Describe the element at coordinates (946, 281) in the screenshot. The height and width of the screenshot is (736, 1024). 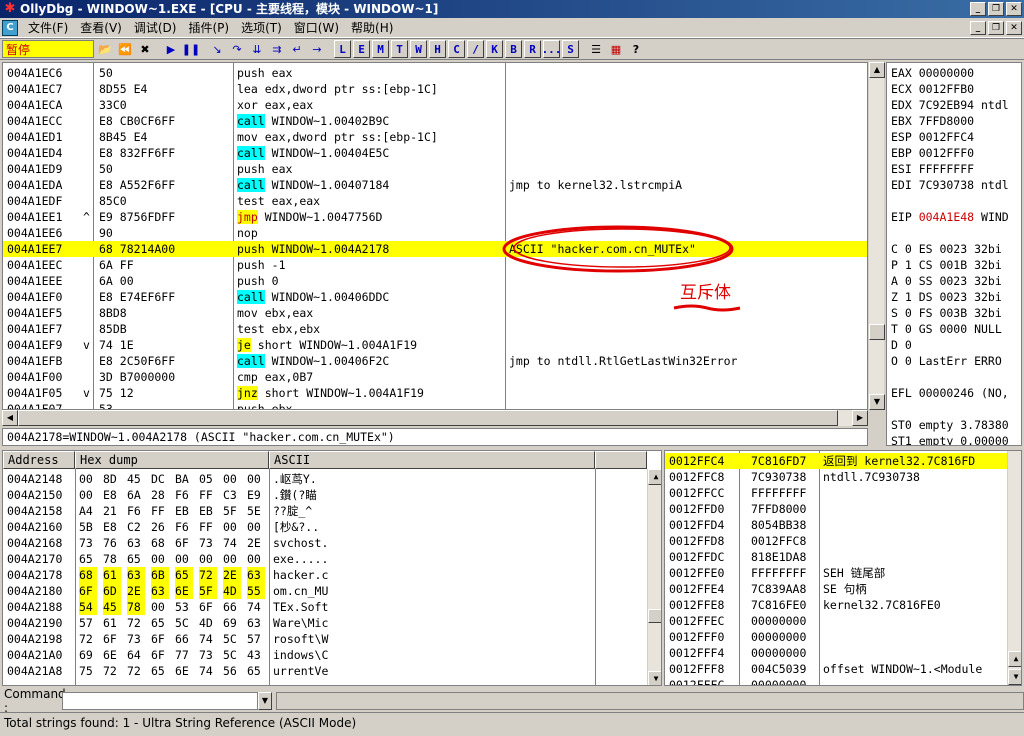
I see `register-row: A 0 SS 0023 32bi` at that location.